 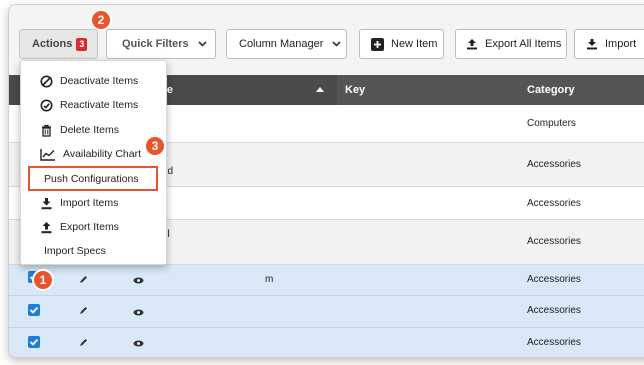 What do you see at coordinates (355, 90) in the screenshot?
I see `header-key: Key` at bounding box center [355, 90].